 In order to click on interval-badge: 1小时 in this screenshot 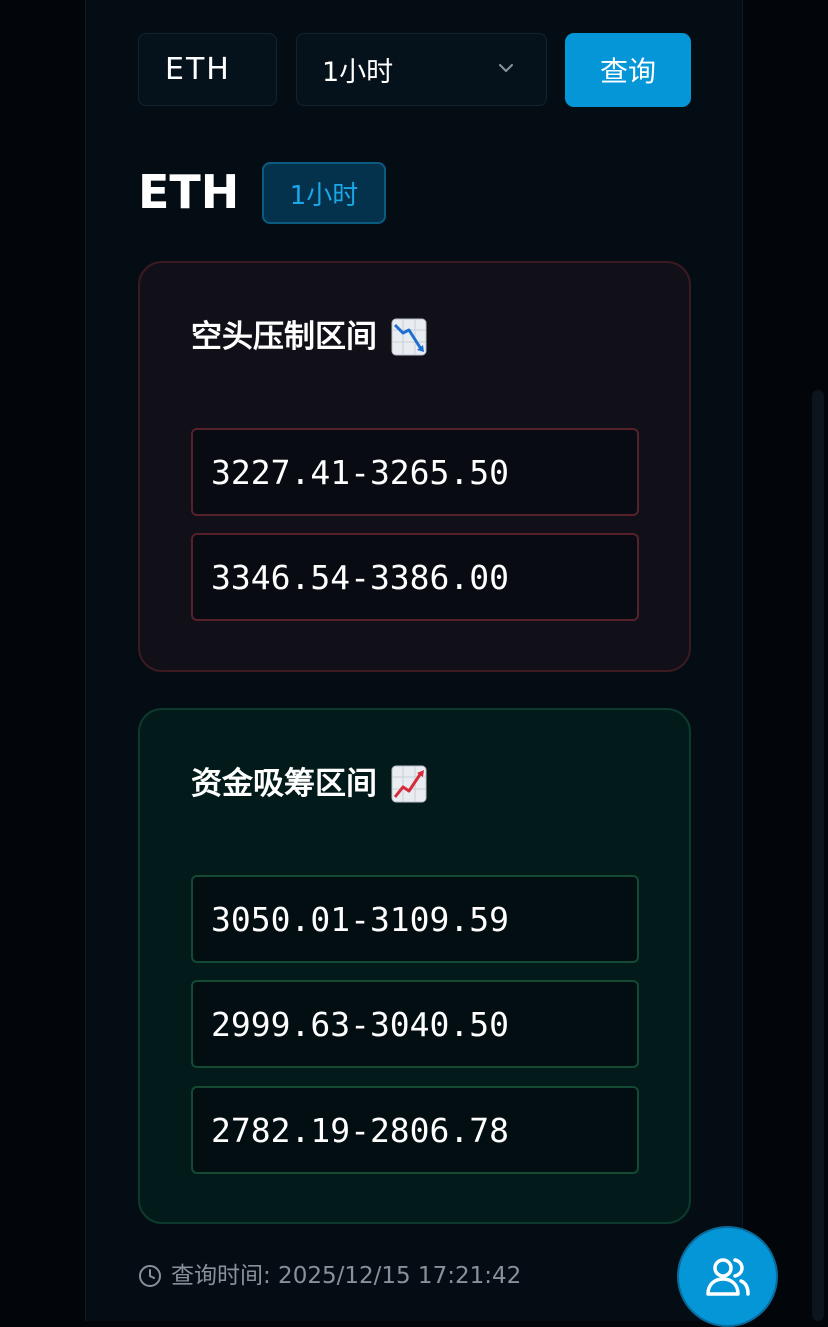, I will do `click(324, 193)`.